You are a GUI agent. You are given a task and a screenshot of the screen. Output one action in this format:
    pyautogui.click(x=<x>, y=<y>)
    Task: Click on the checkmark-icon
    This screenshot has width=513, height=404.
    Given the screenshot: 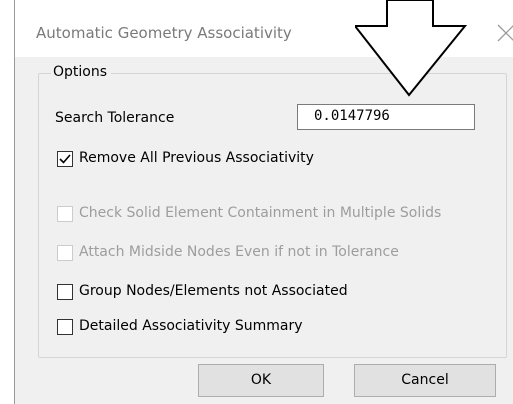 What is the action you would take?
    pyautogui.click(x=65, y=159)
    